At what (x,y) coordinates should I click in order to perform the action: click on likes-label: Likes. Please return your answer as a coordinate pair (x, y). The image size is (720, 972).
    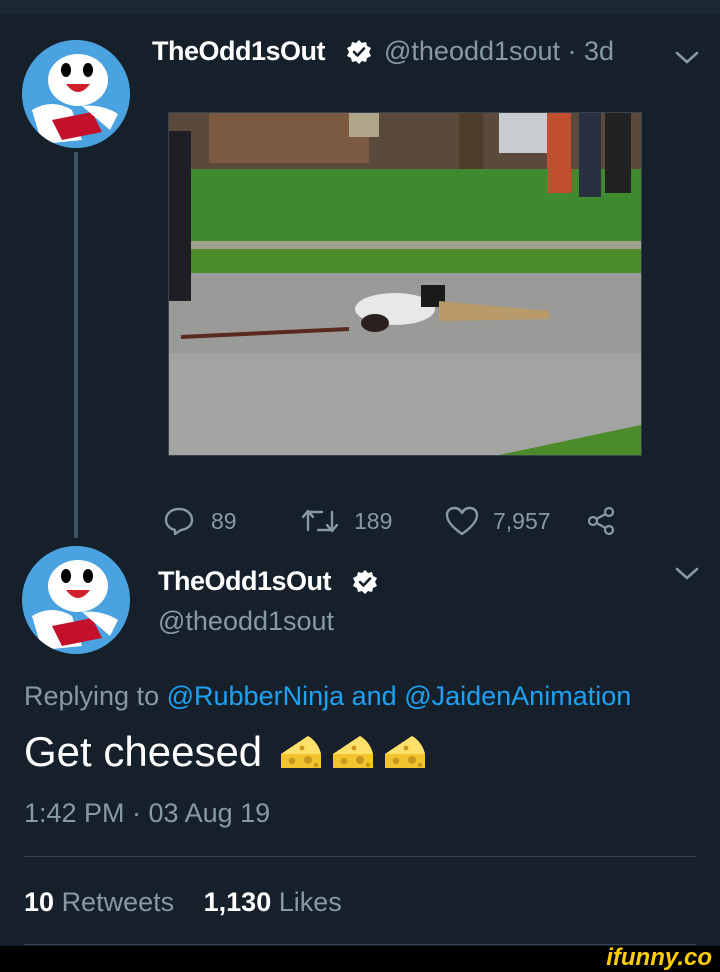
    Looking at the image, I should click on (310, 902).